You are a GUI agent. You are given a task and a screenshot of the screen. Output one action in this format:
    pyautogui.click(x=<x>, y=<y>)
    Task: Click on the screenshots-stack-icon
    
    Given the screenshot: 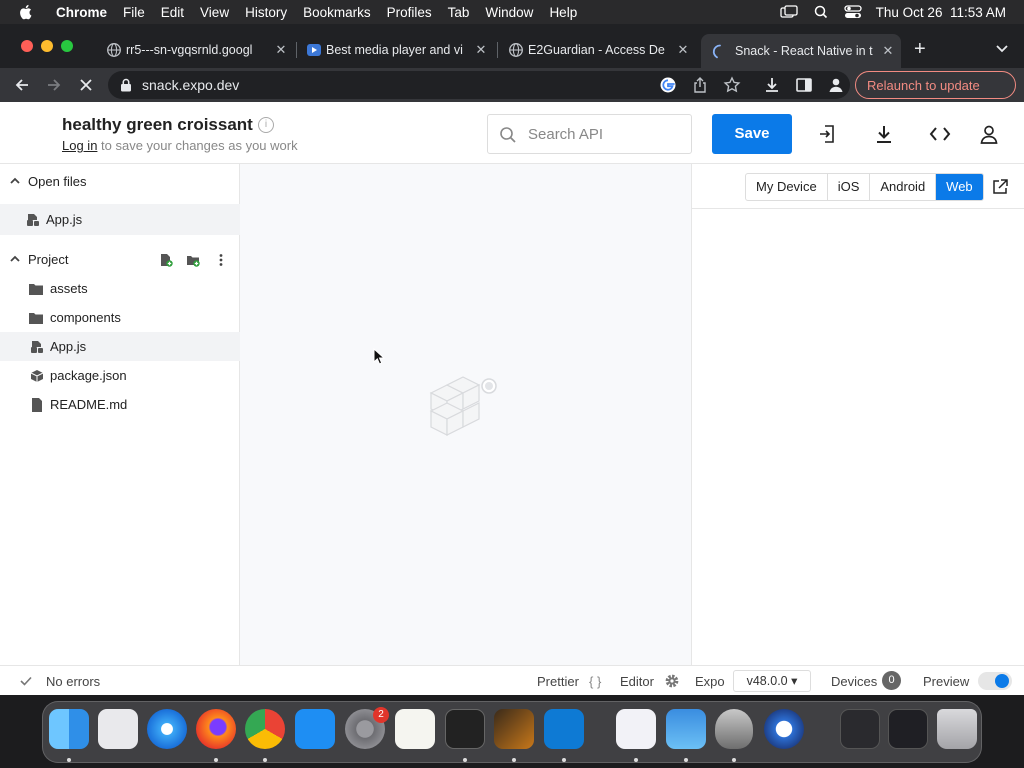 What is the action you would take?
    pyautogui.click(x=908, y=729)
    